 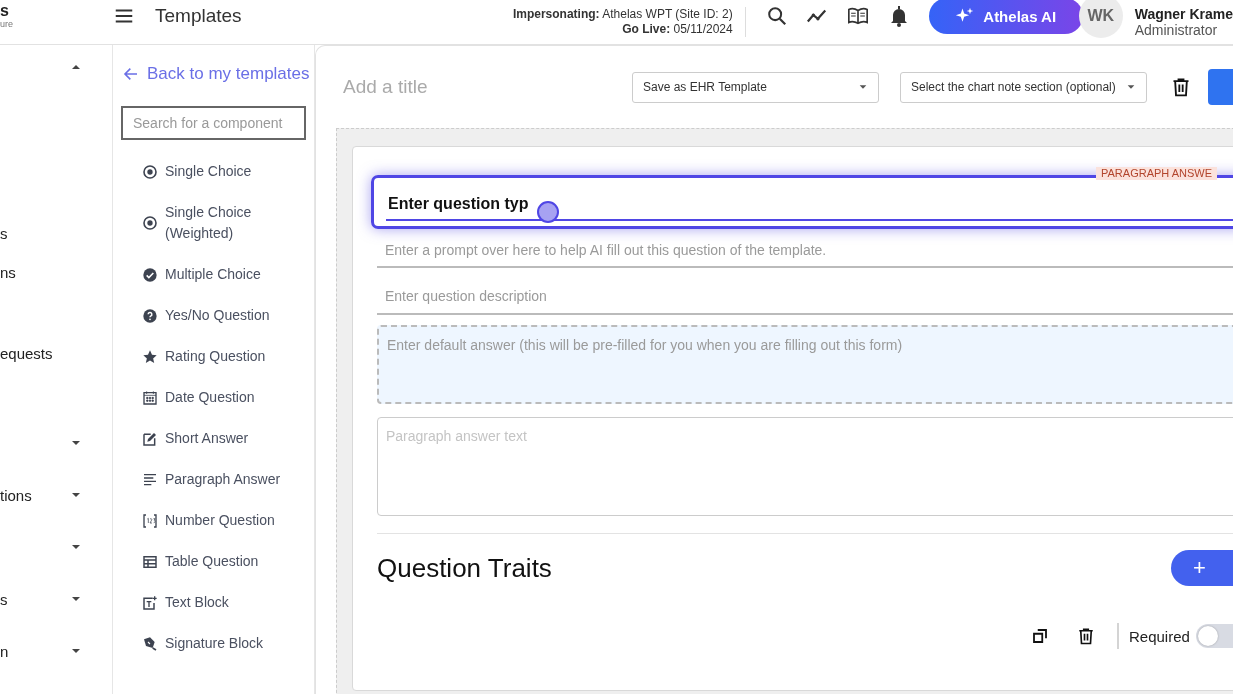 What do you see at coordinates (213, 356) in the screenshot?
I see `component-item: Rating Question` at bounding box center [213, 356].